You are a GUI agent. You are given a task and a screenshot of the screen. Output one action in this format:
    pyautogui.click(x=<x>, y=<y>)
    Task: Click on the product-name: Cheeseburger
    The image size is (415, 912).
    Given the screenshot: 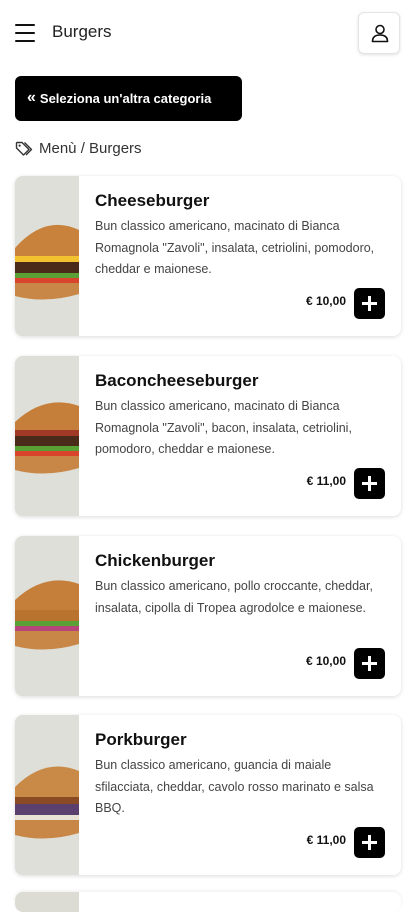 What is the action you would take?
    pyautogui.click(x=152, y=200)
    